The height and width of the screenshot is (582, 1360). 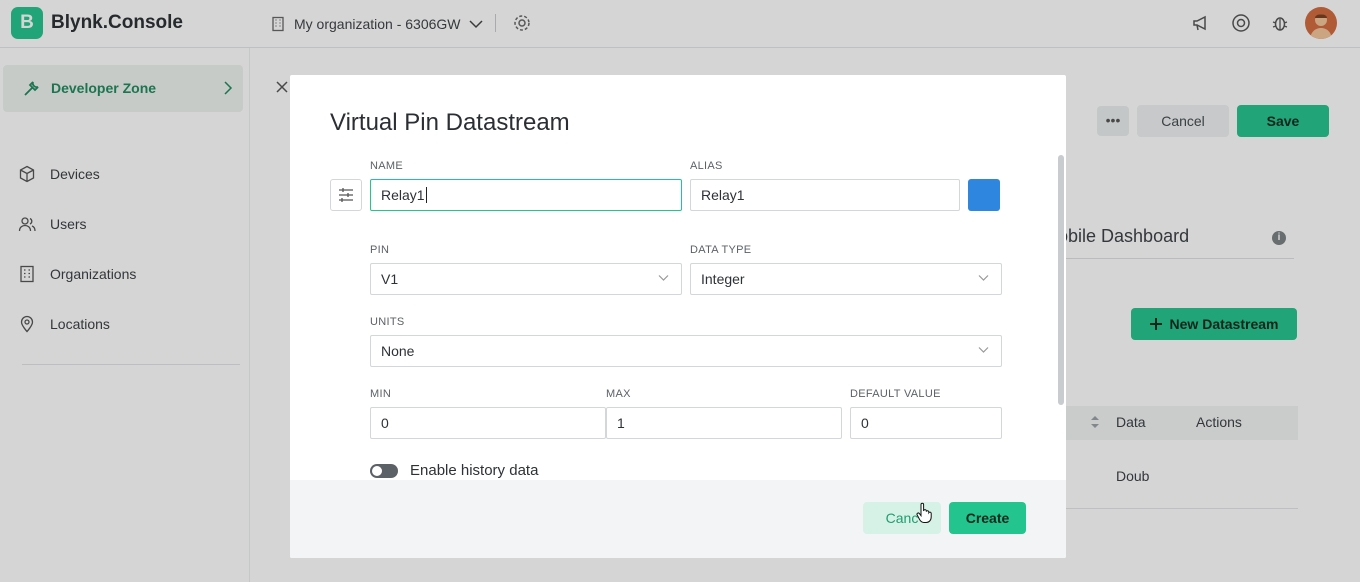 What do you see at coordinates (381, 394) in the screenshot?
I see `min-label: MIN` at bounding box center [381, 394].